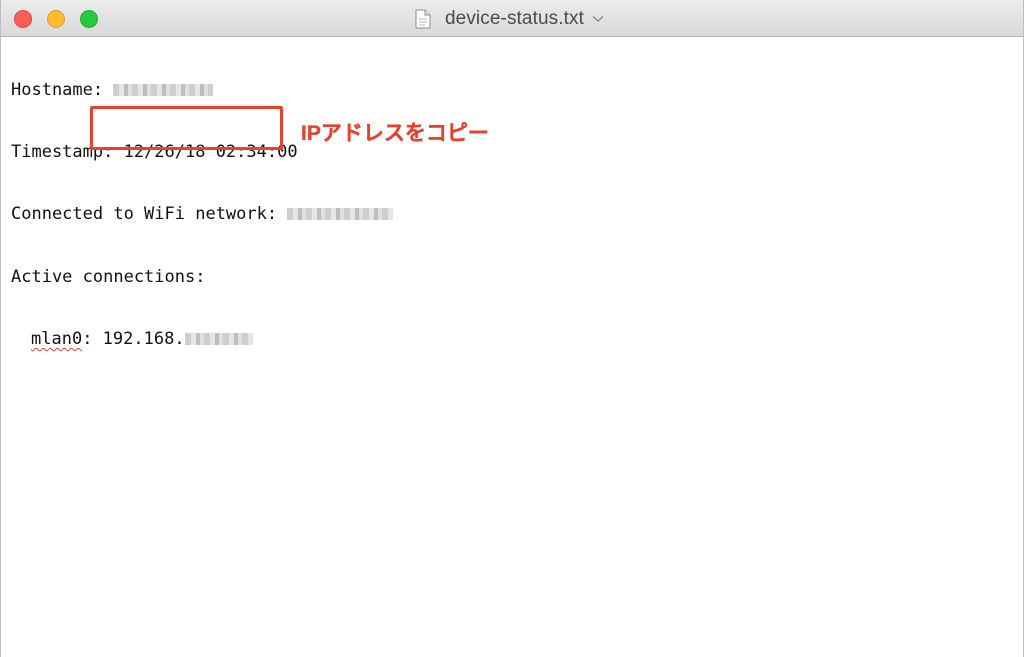  What do you see at coordinates (56, 19) in the screenshot?
I see `minimize-button` at bounding box center [56, 19].